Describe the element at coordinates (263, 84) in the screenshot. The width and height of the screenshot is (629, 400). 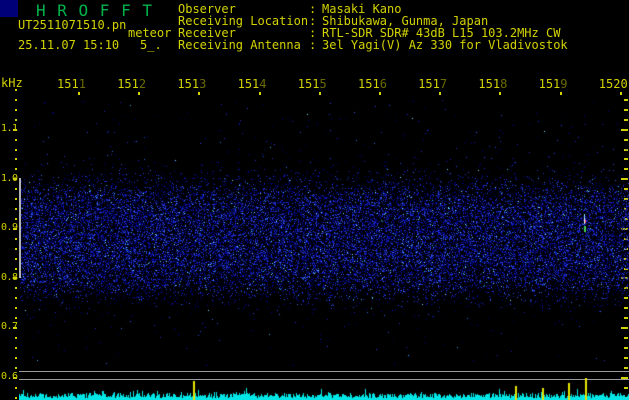
I see `time-axis-label-last-digit: 4` at that location.